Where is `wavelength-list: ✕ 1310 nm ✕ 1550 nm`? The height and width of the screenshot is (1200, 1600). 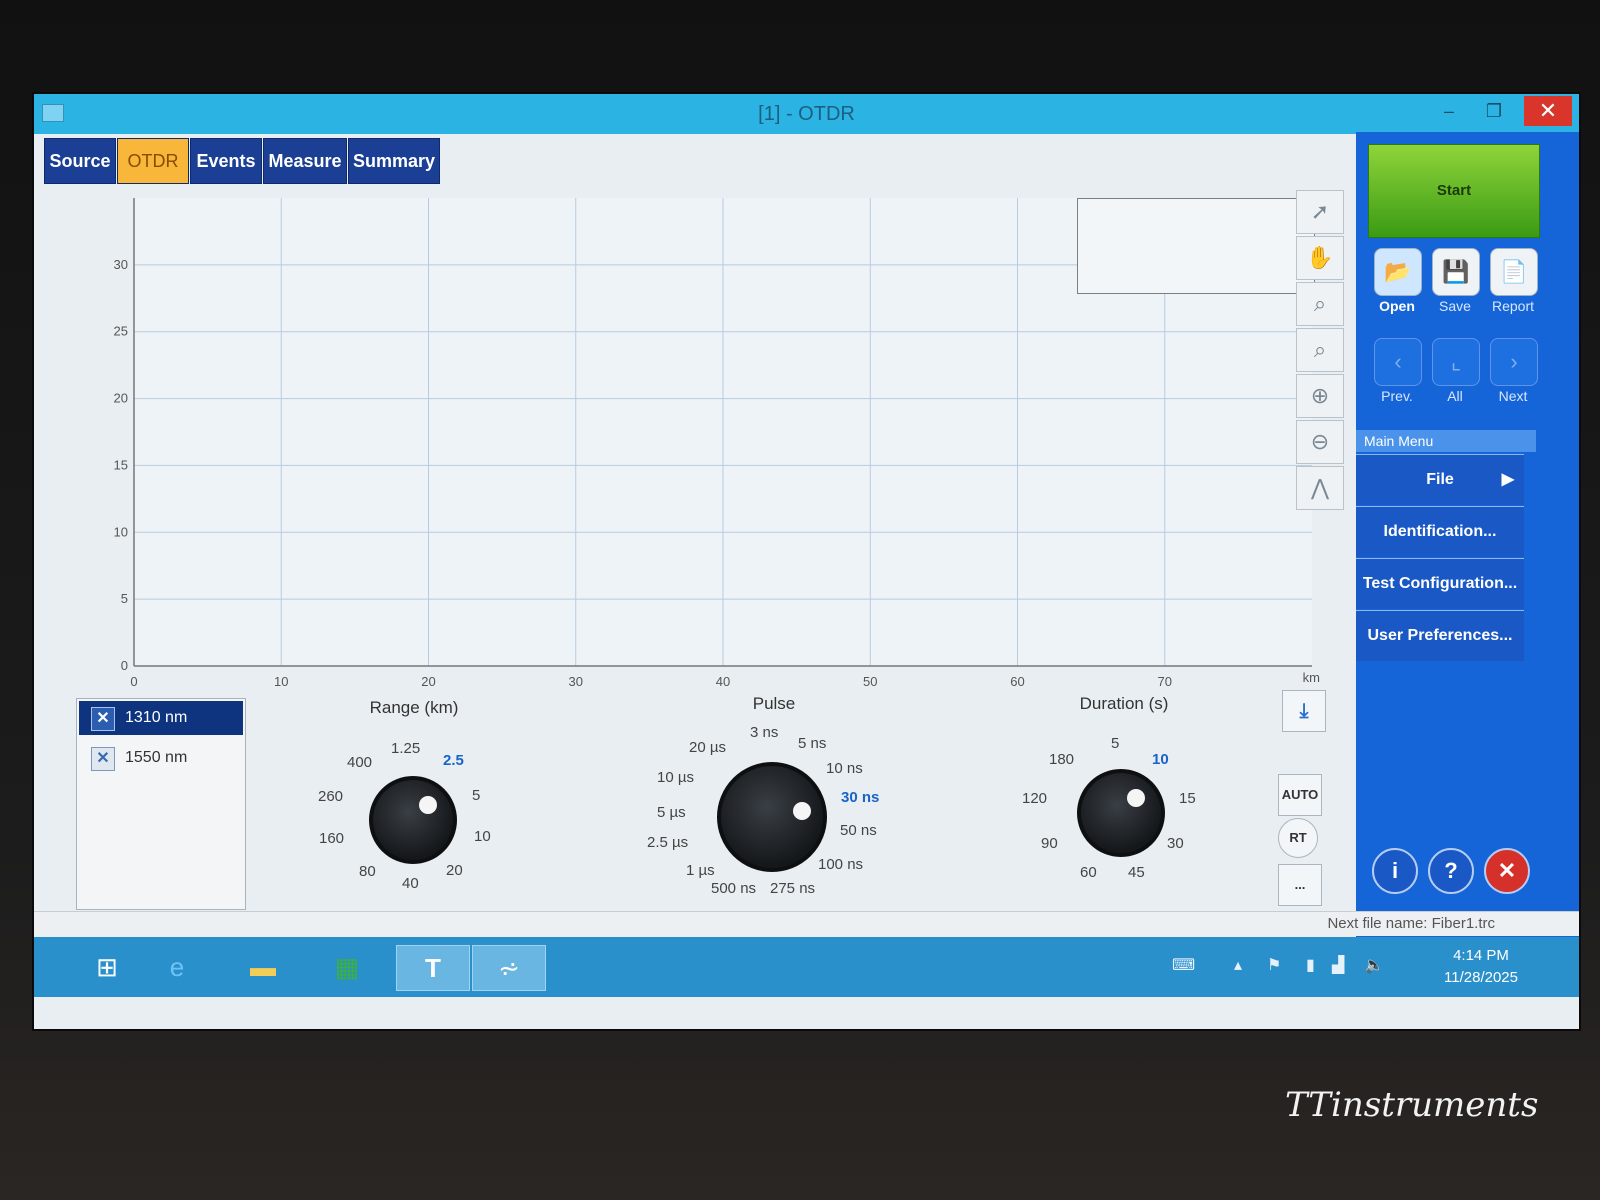
wavelength-list: ✕ 1310 nm ✕ 1550 nm is located at coordinates (161, 804).